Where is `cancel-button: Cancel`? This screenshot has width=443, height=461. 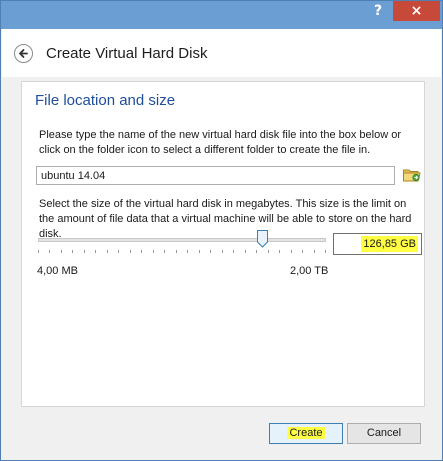 cancel-button: Cancel is located at coordinates (384, 433).